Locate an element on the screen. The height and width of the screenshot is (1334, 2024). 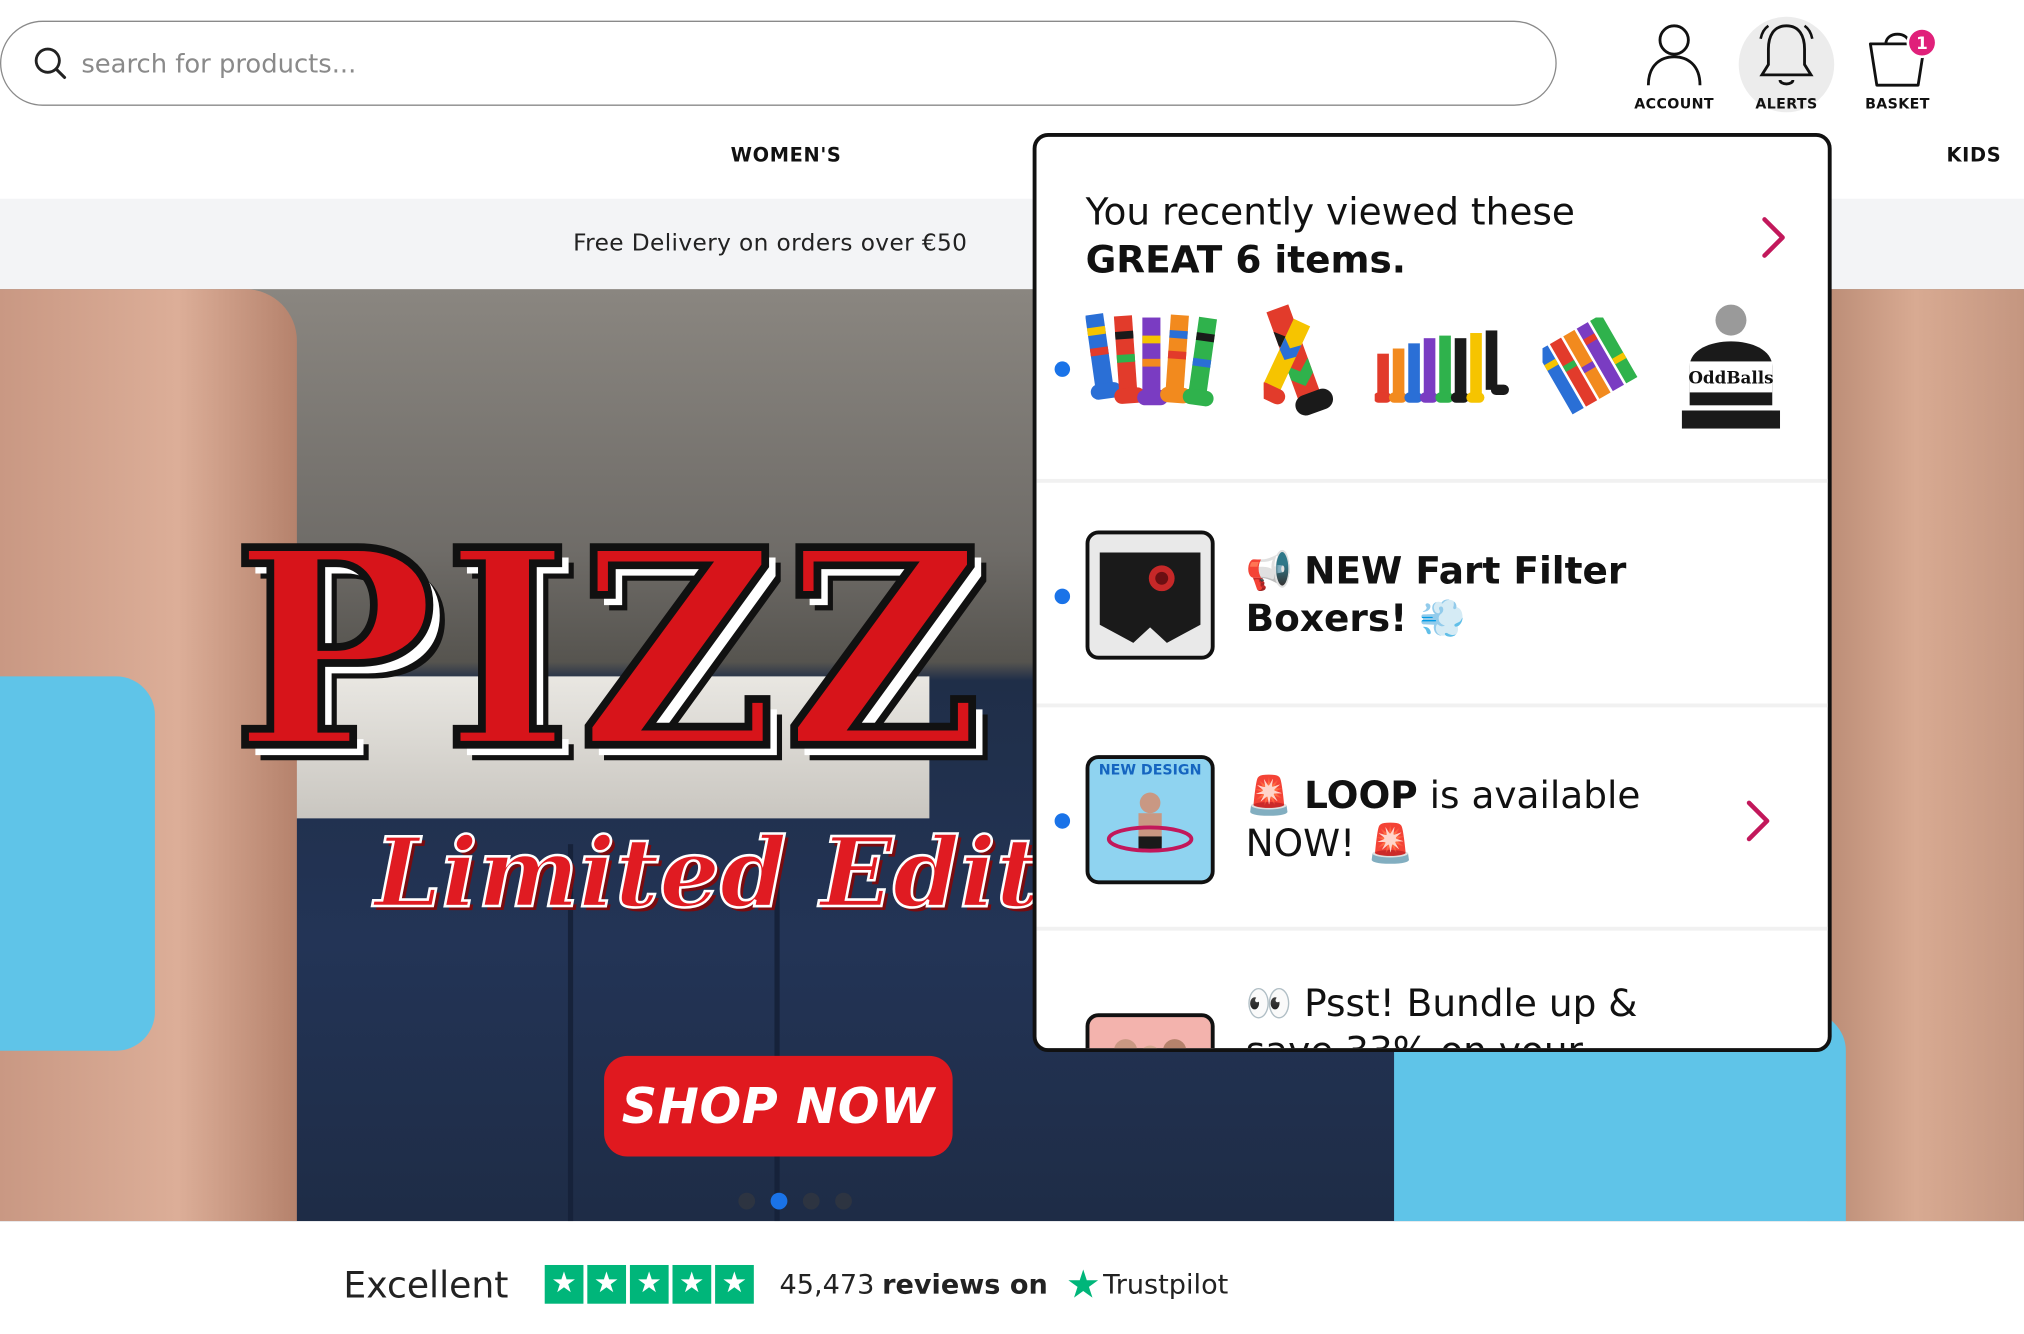
shop-now-button: SHOP NOW is located at coordinates (778, 1106).